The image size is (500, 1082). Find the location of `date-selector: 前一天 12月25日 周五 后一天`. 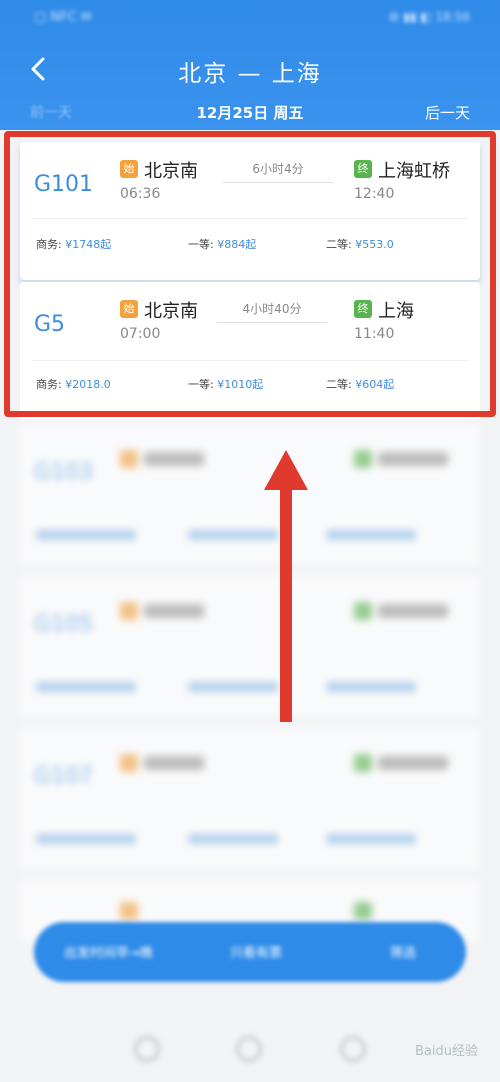

date-selector: 前一天 12月25日 周五 后一天 is located at coordinates (250, 113).